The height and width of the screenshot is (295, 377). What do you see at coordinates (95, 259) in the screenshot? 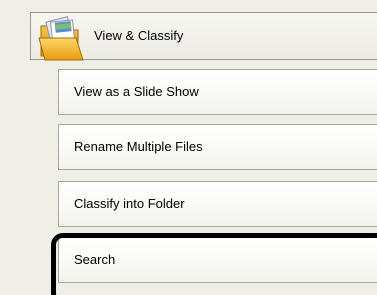
I see `search-label: Search` at bounding box center [95, 259].